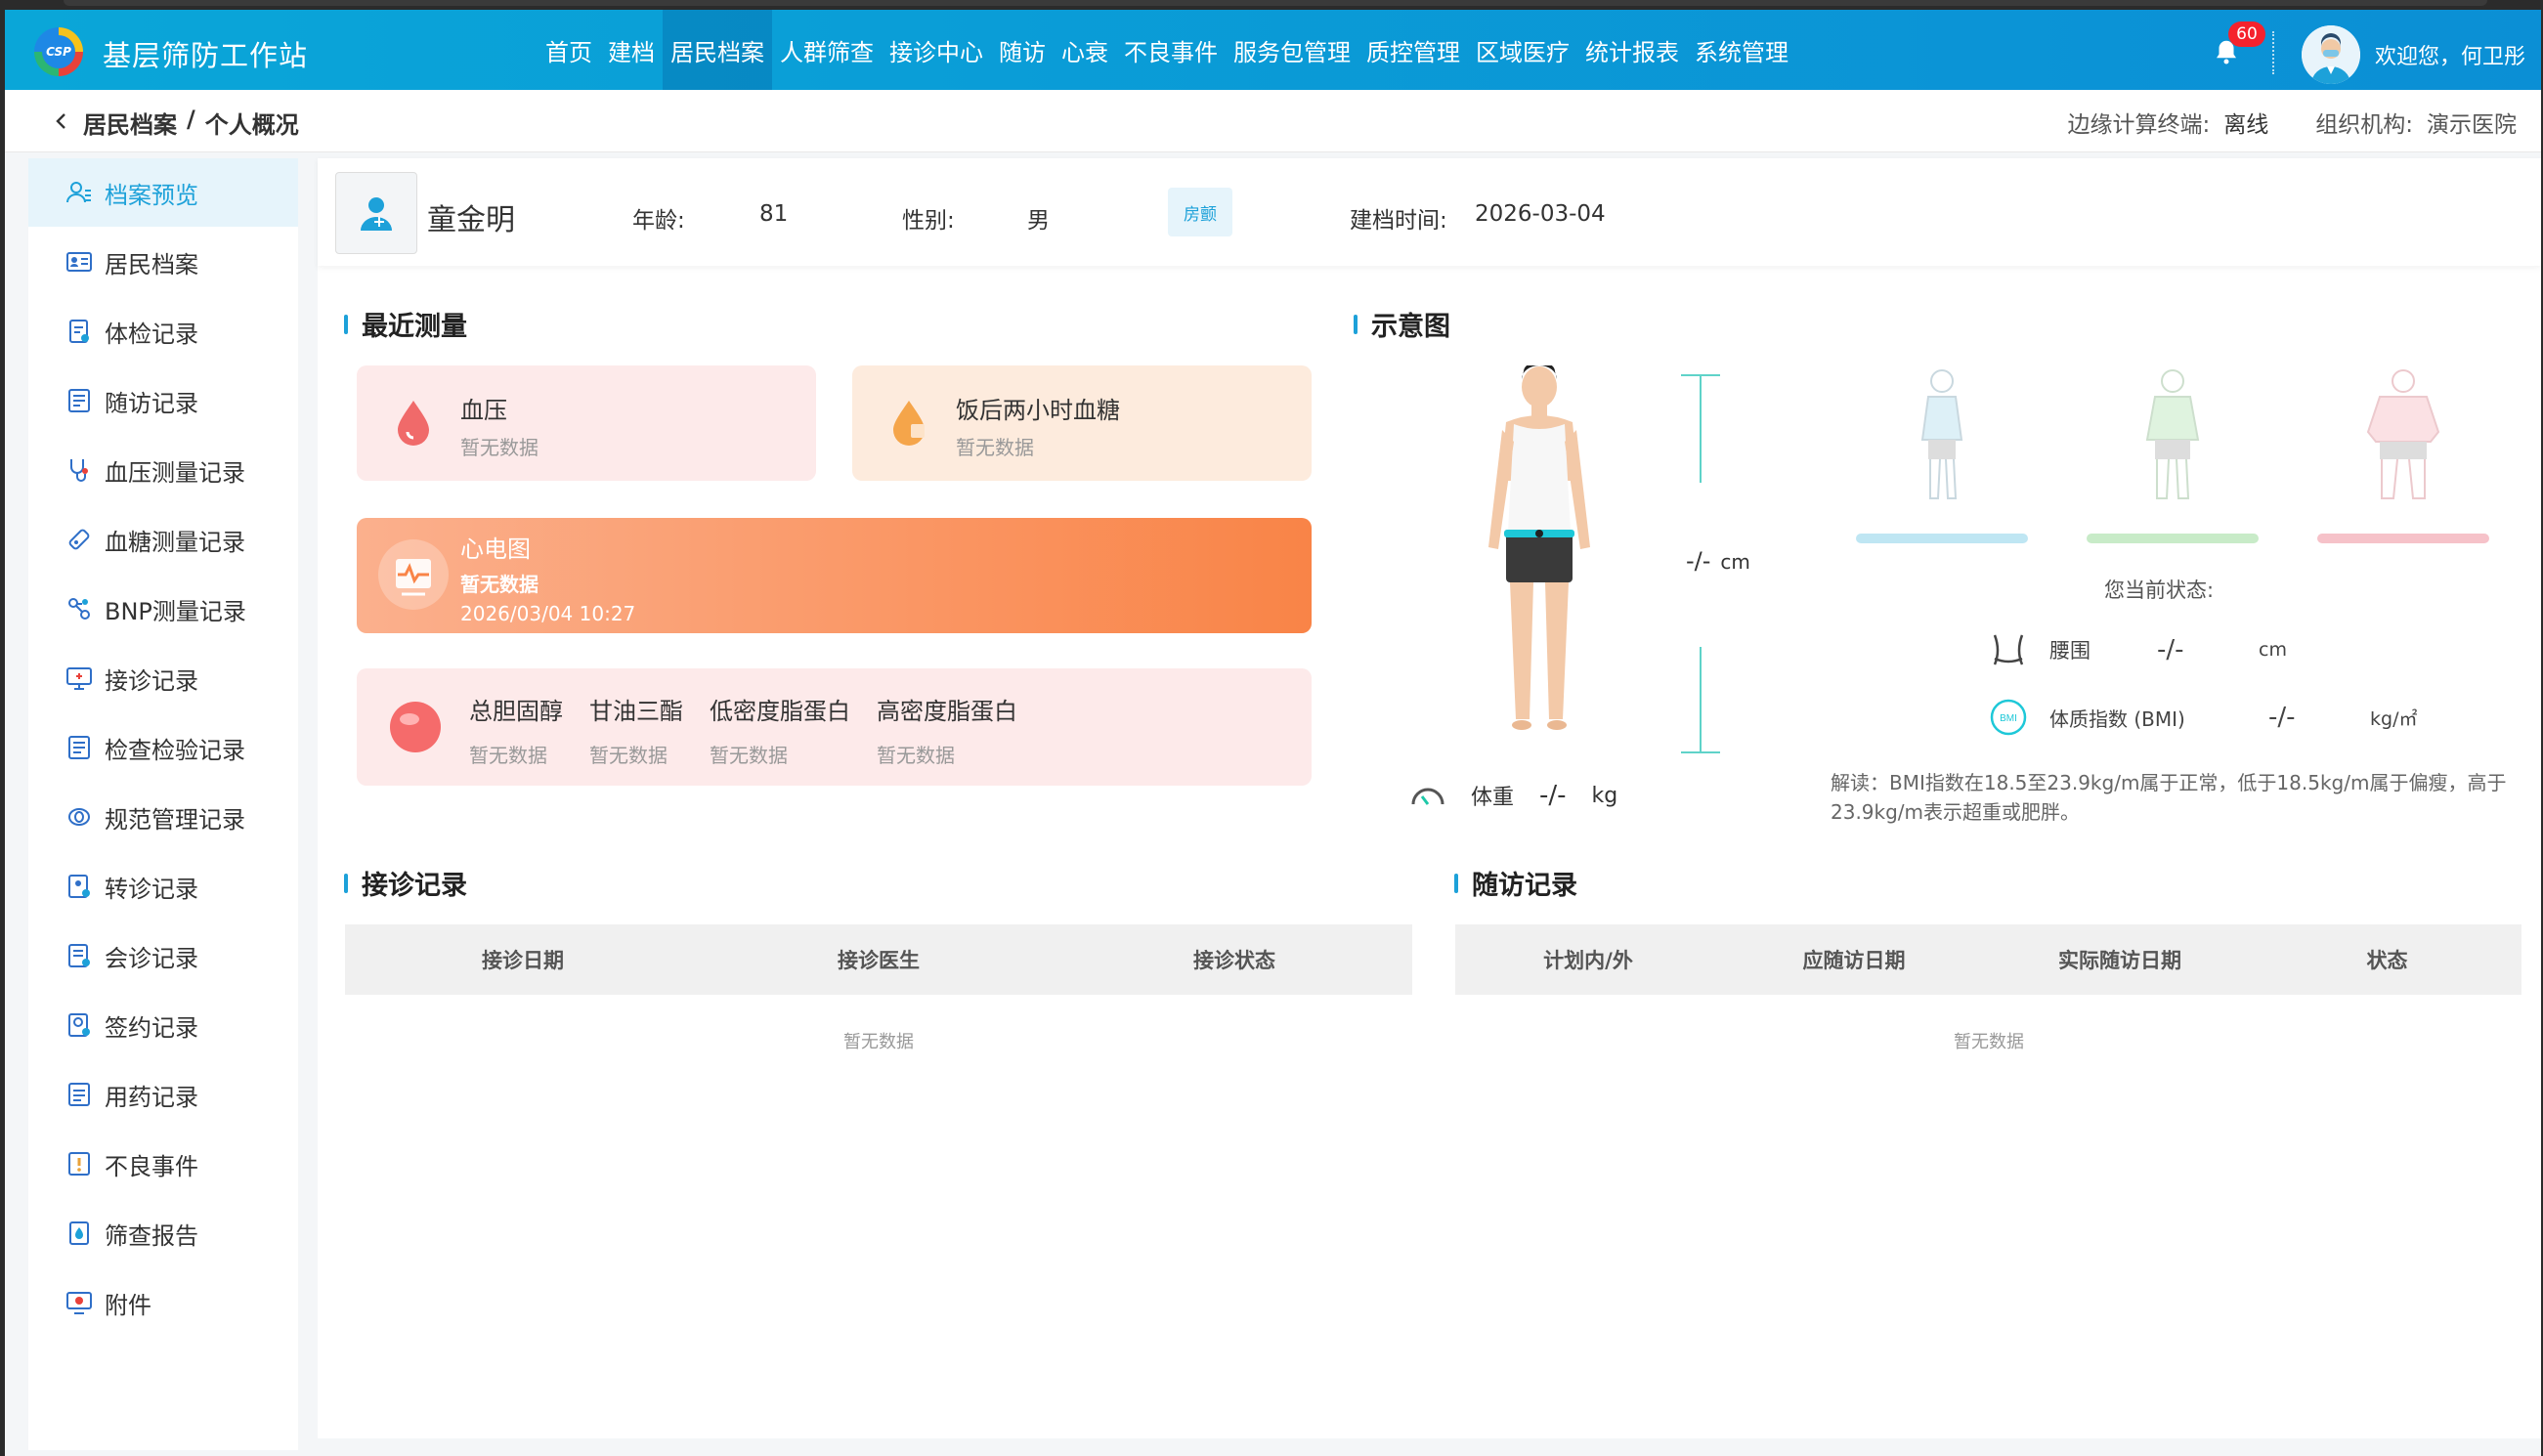 This screenshot has width=2543, height=1456. I want to click on back-arrow-icon, so click(61, 121).